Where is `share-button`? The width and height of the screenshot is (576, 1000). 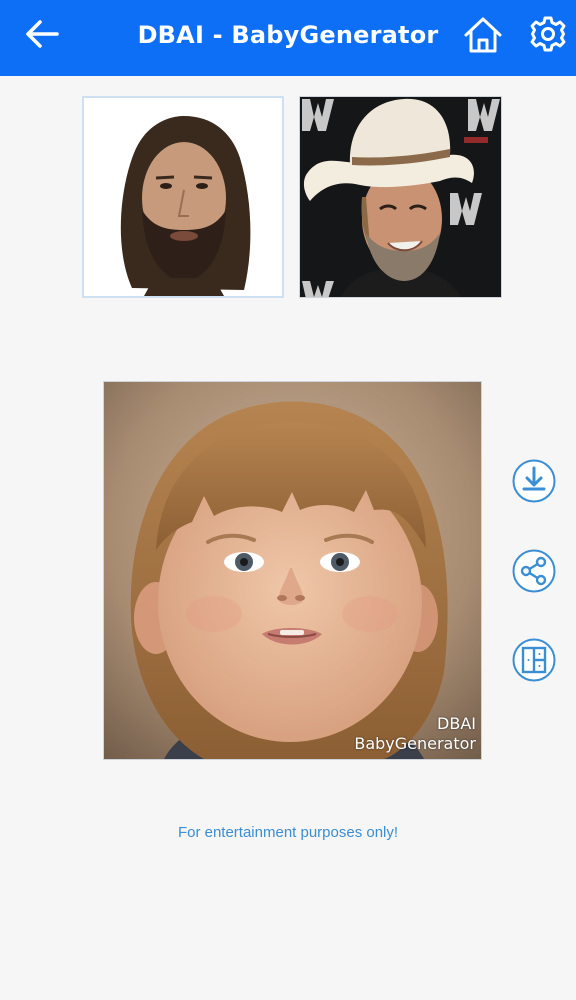
share-button is located at coordinates (534, 571).